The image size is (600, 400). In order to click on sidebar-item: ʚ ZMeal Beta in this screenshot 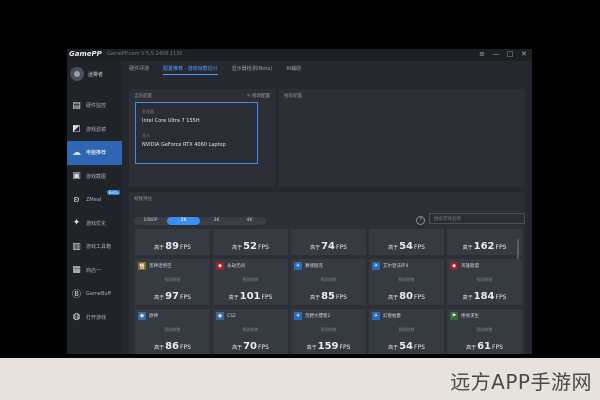, I will do `click(94, 200)`.